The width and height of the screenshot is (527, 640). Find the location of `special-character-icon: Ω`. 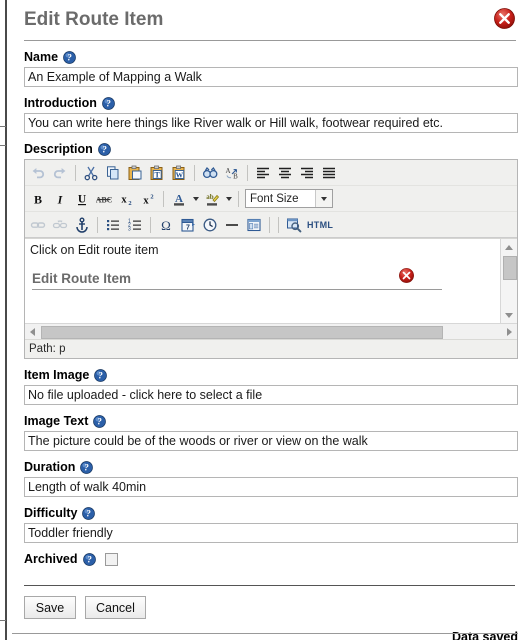

special-character-icon: Ω is located at coordinates (166, 225).